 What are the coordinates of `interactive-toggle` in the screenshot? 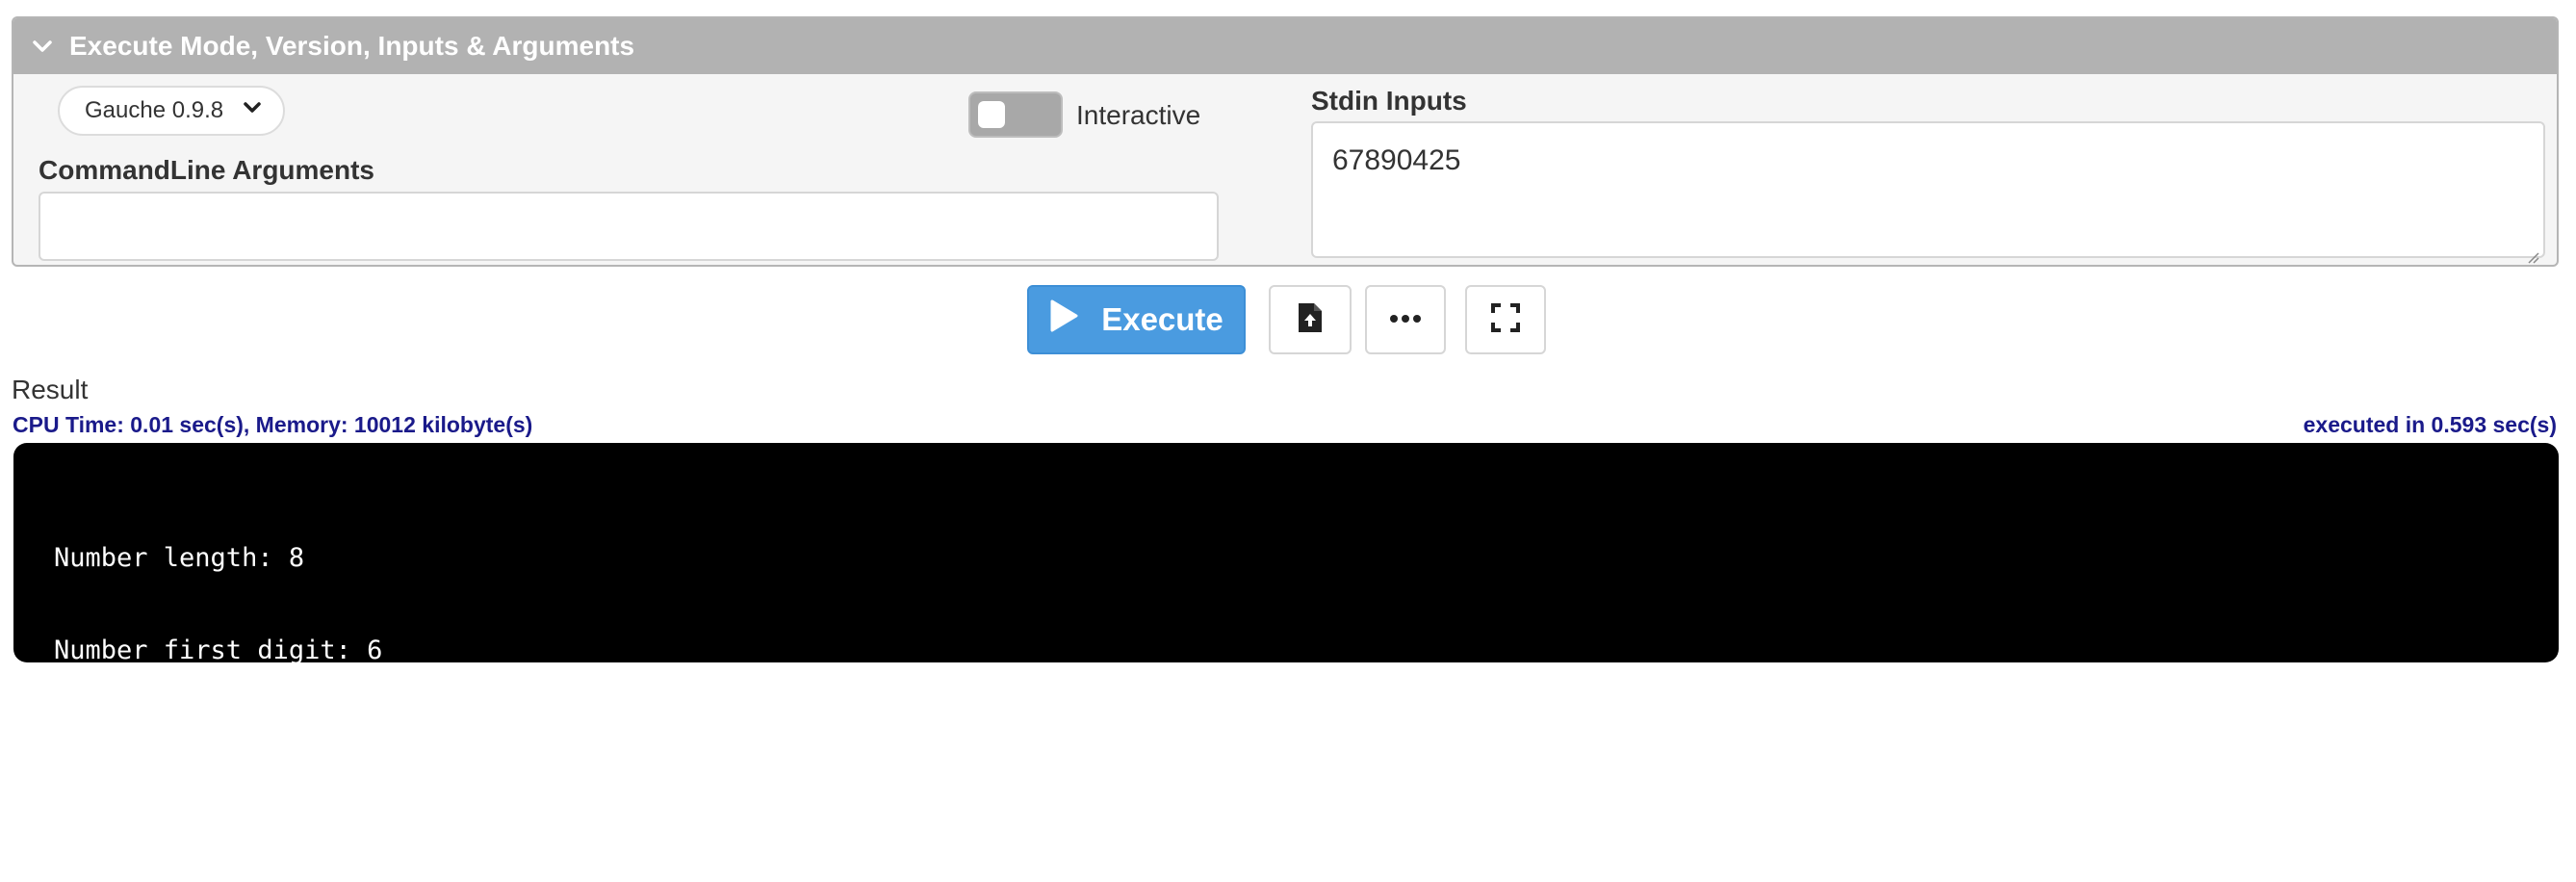 It's located at (1016, 114).